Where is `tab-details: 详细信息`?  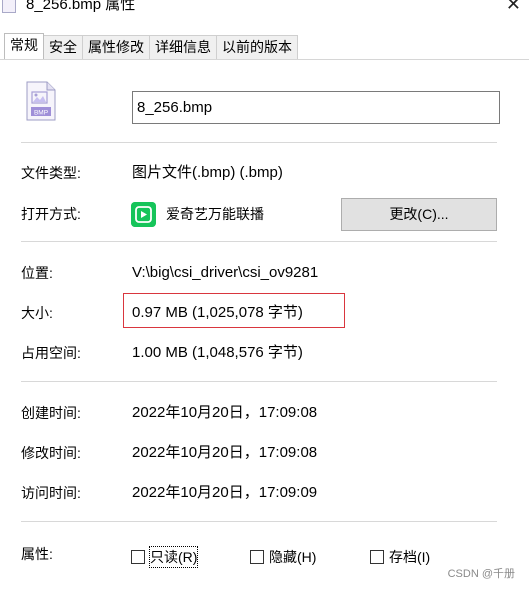 tab-details: 详细信息 is located at coordinates (183, 47).